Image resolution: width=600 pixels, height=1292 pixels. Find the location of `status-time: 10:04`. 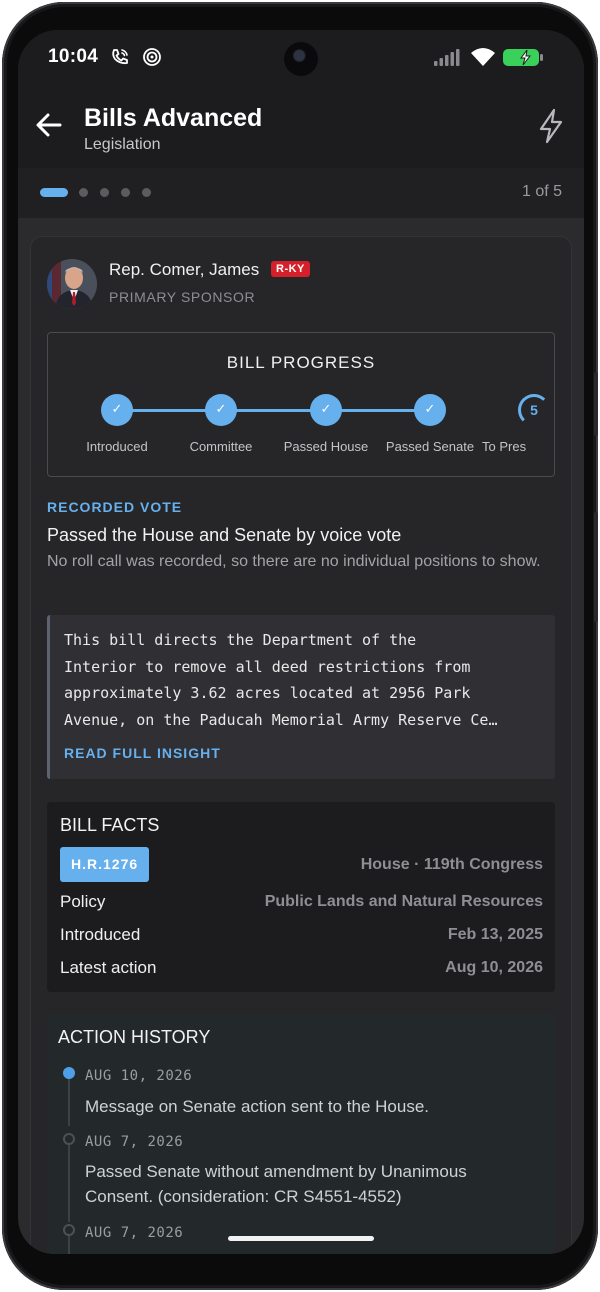

status-time: 10:04 is located at coordinates (73, 56).